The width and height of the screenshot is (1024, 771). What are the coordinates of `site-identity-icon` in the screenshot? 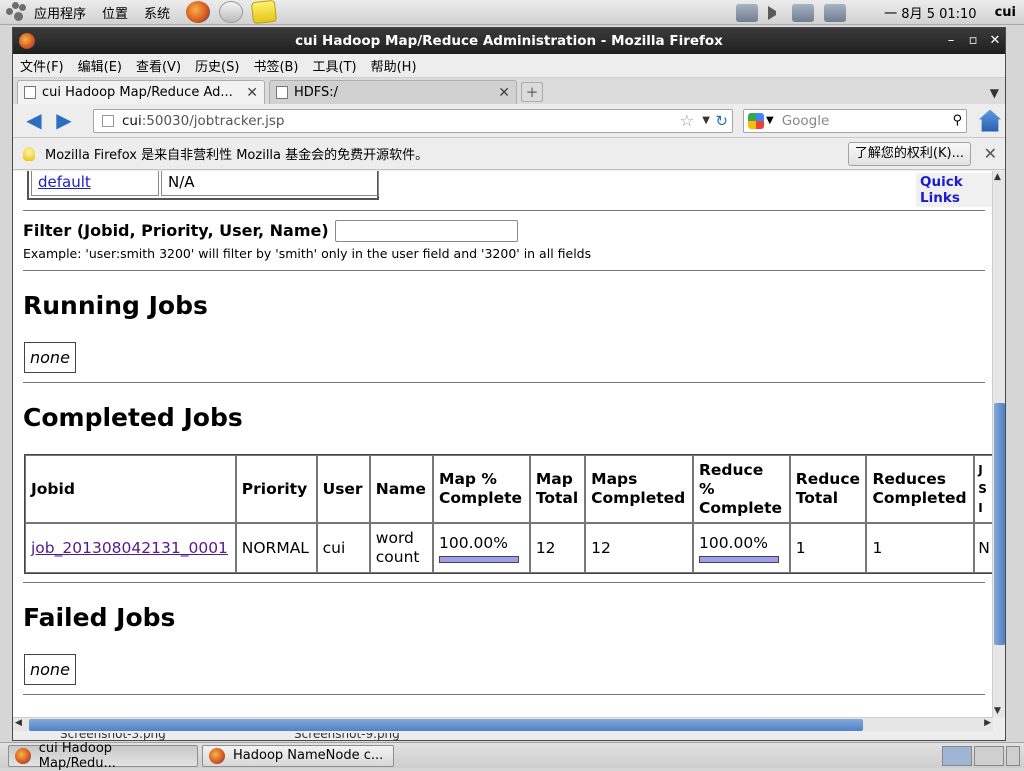 It's located at (108, 120).